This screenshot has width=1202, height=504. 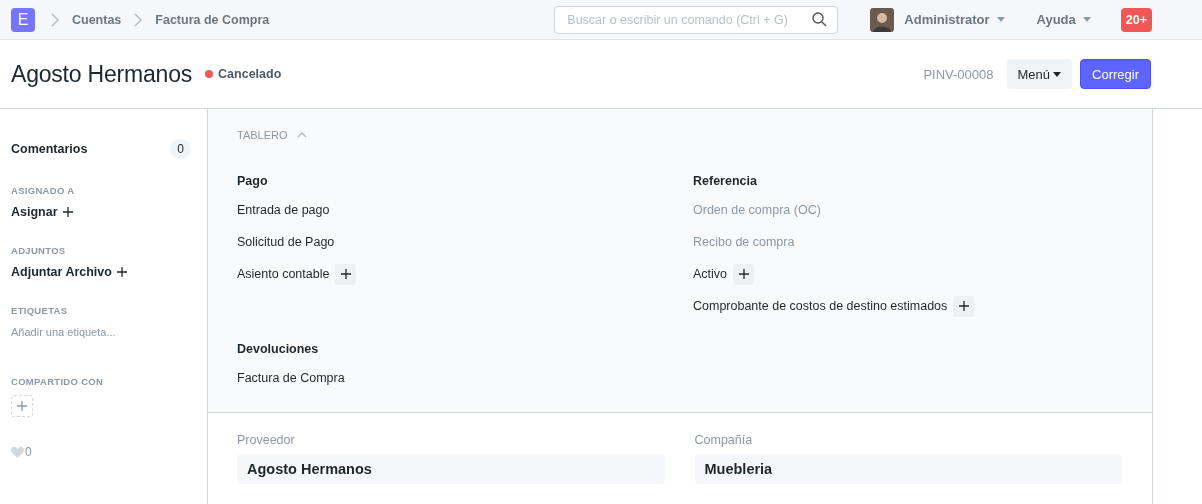 What do you see at coordinates (283, 274) in the screenshot?
I see `document-link: Asiento contable` at bounding box center [283, 274].